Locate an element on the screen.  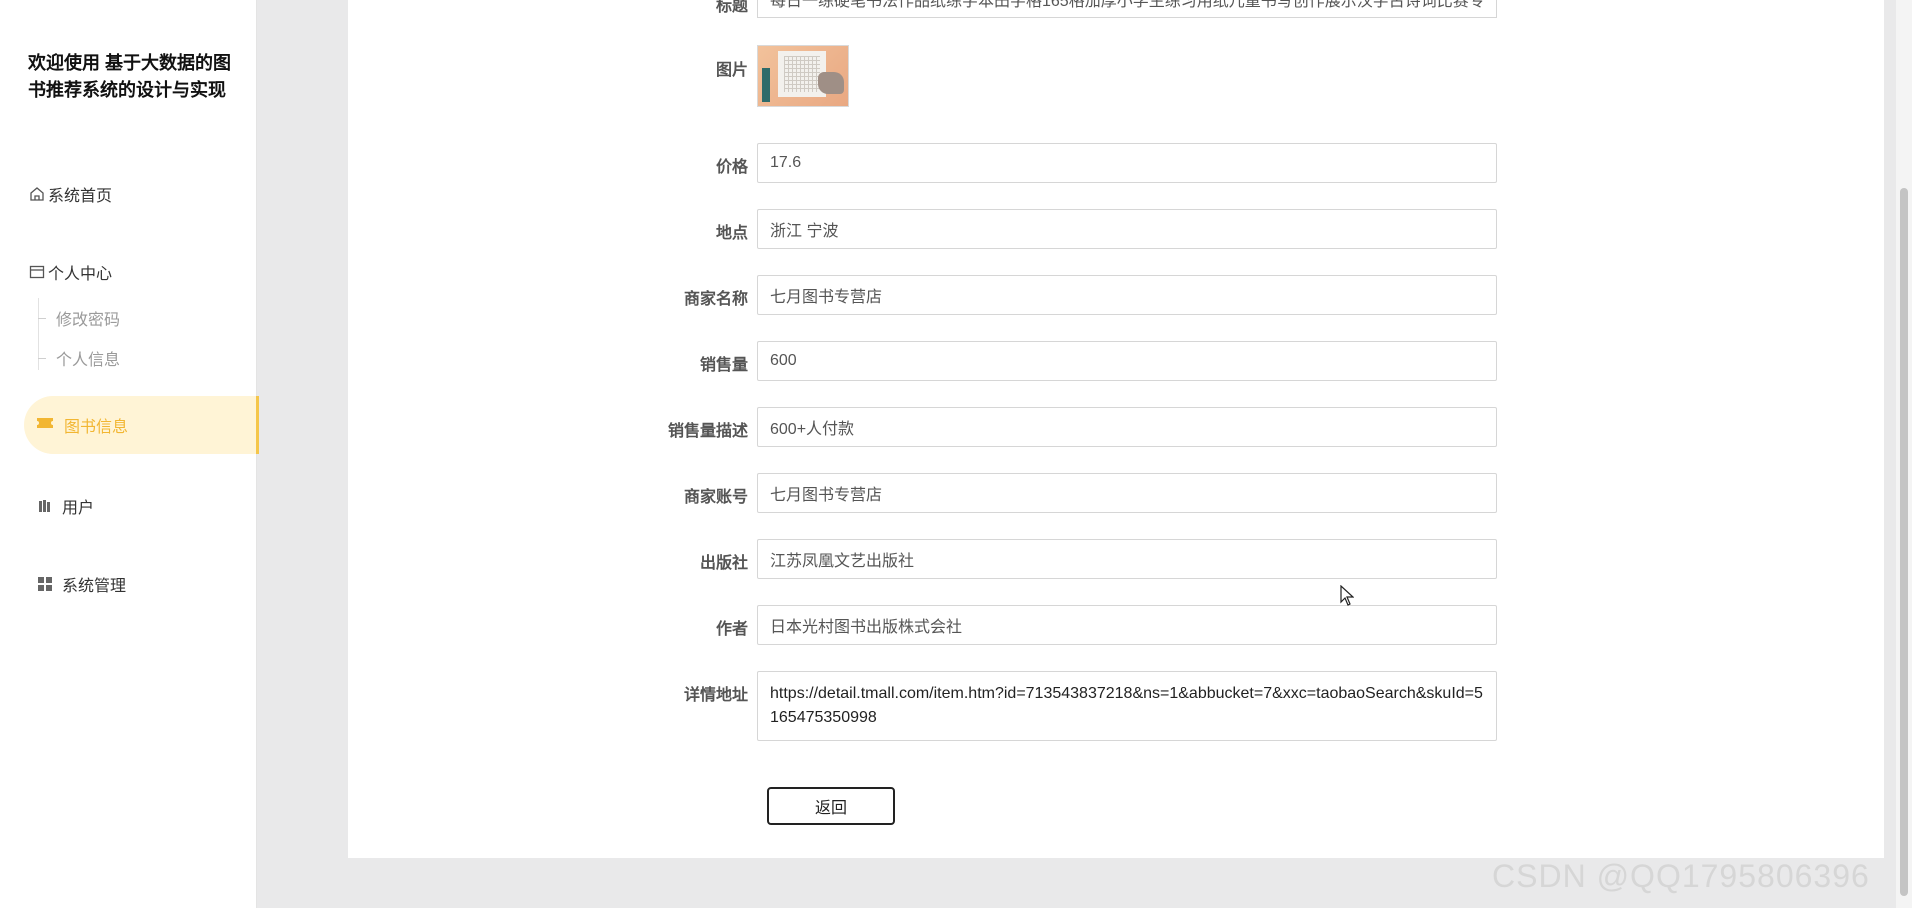
author-field: 日本光村图书出版株式会社 is located at coordinates (1127, 625).